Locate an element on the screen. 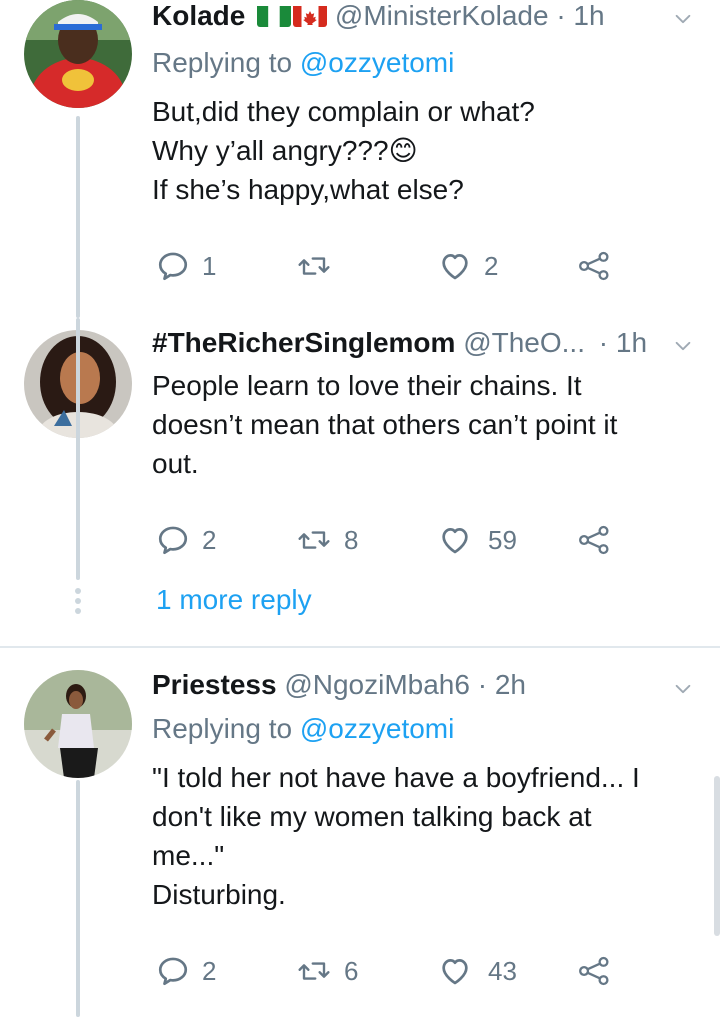 The width and height of the screenshot is (720, 1017). like-count: 43 is located at coordinates (502, 970).